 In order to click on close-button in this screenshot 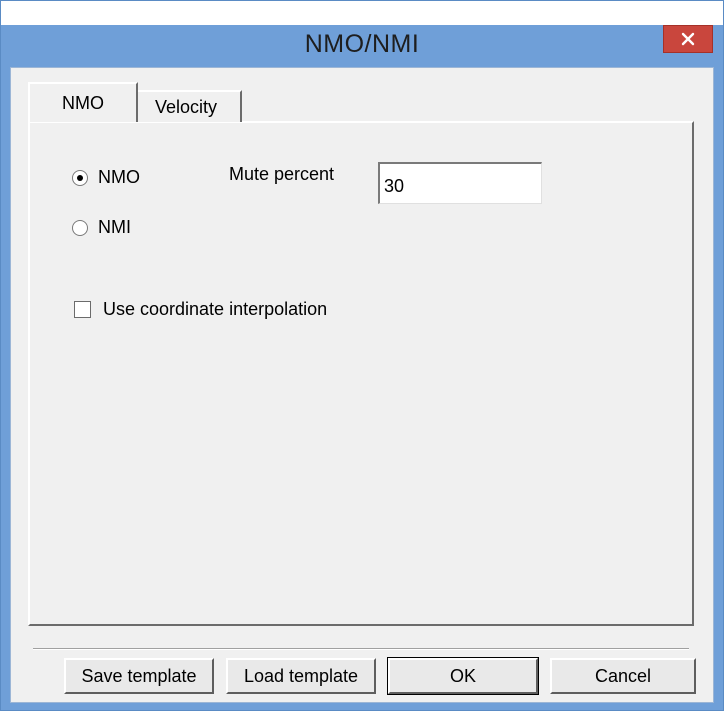, I will do `click(688, 39)`.